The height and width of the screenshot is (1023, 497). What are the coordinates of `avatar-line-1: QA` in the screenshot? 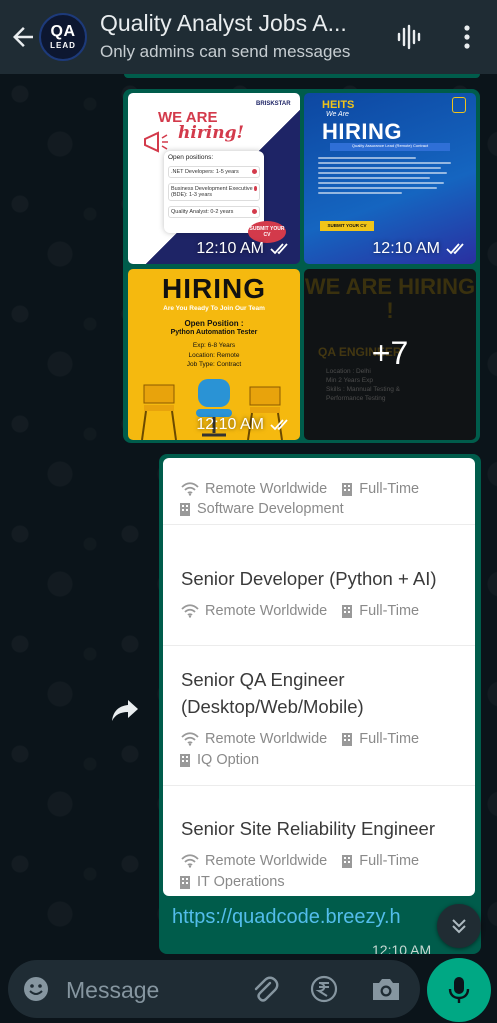 It's located at (63, 31).